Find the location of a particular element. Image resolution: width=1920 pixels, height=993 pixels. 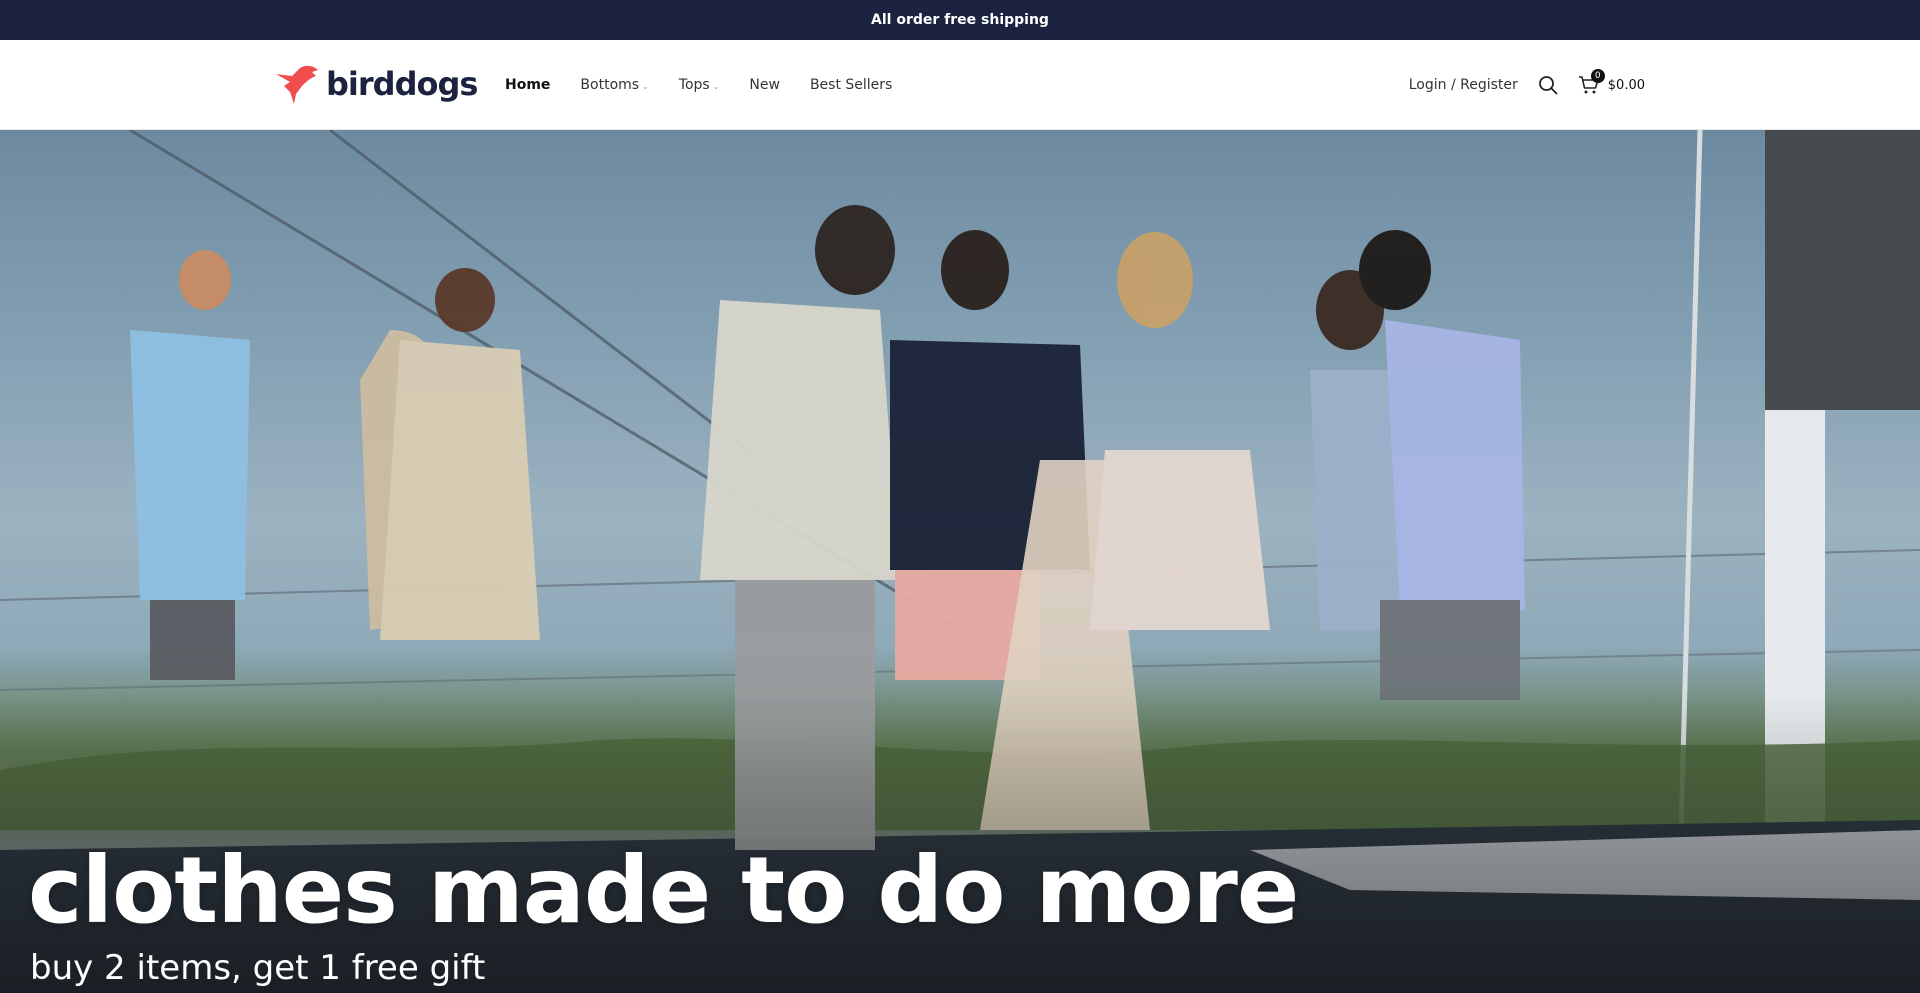

main-nav: Home Bottoms ⌄ Tops ⌄ New Best Sellers is located at coordinates (698, 85).